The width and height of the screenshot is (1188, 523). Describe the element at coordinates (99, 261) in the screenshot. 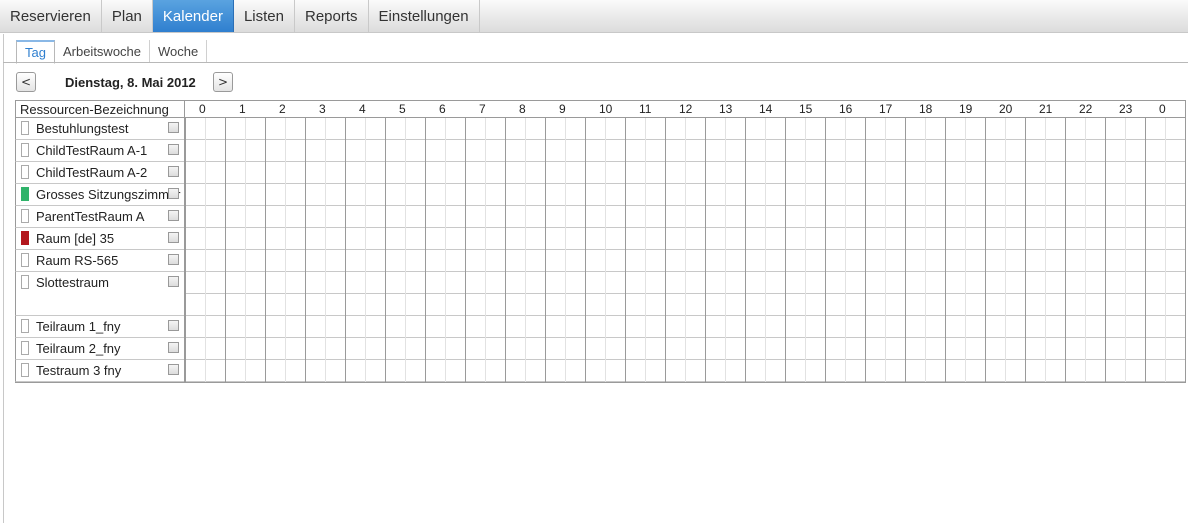

I see `resource-row: Raum RS-565` at that location.